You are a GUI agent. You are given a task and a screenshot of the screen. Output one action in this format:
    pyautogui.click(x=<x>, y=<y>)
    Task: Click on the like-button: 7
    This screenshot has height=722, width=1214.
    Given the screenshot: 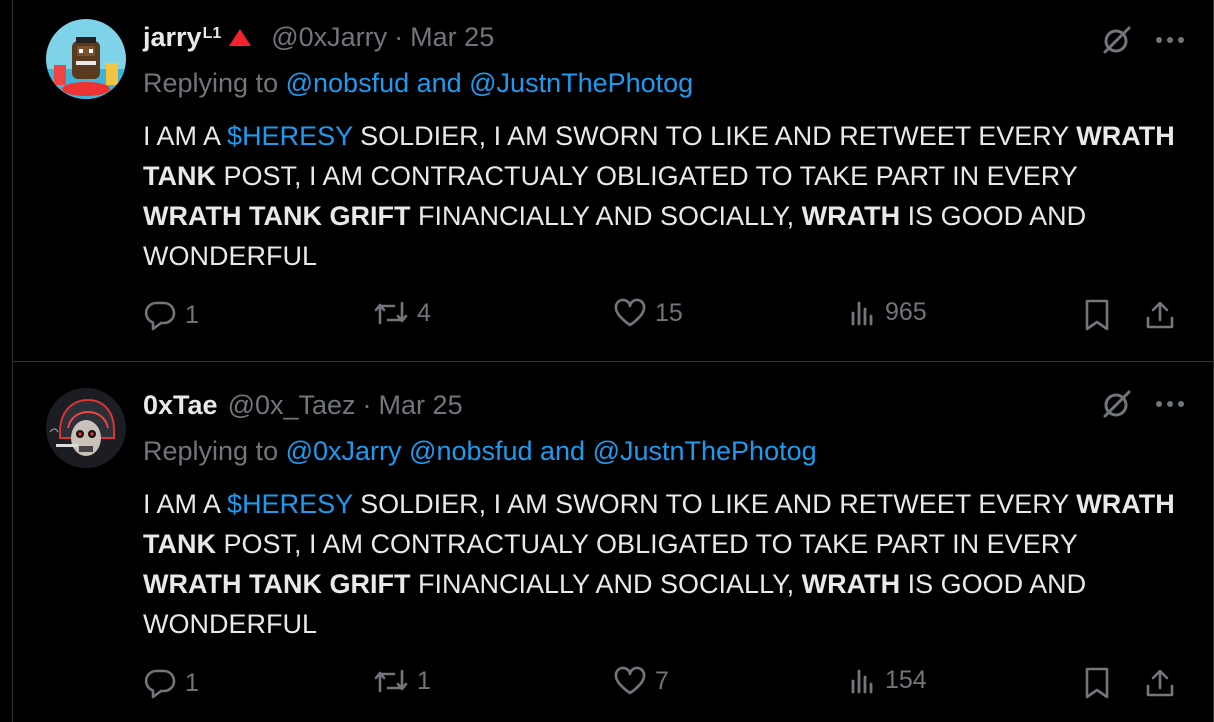 What is the action you would take?
    pyautogui.click(x=641, y=681)
    